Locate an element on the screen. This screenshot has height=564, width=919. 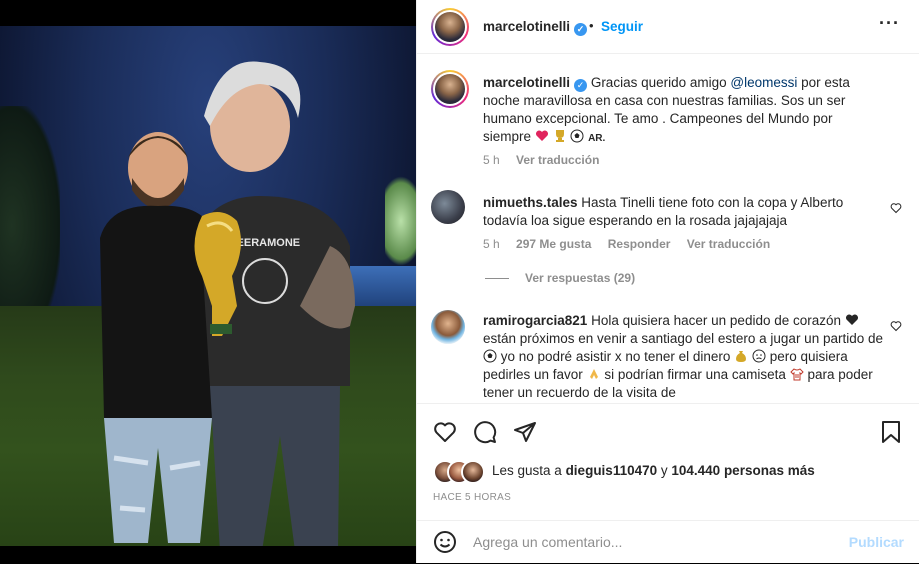
world-cup-trophy is located at coordinates (217, 274).